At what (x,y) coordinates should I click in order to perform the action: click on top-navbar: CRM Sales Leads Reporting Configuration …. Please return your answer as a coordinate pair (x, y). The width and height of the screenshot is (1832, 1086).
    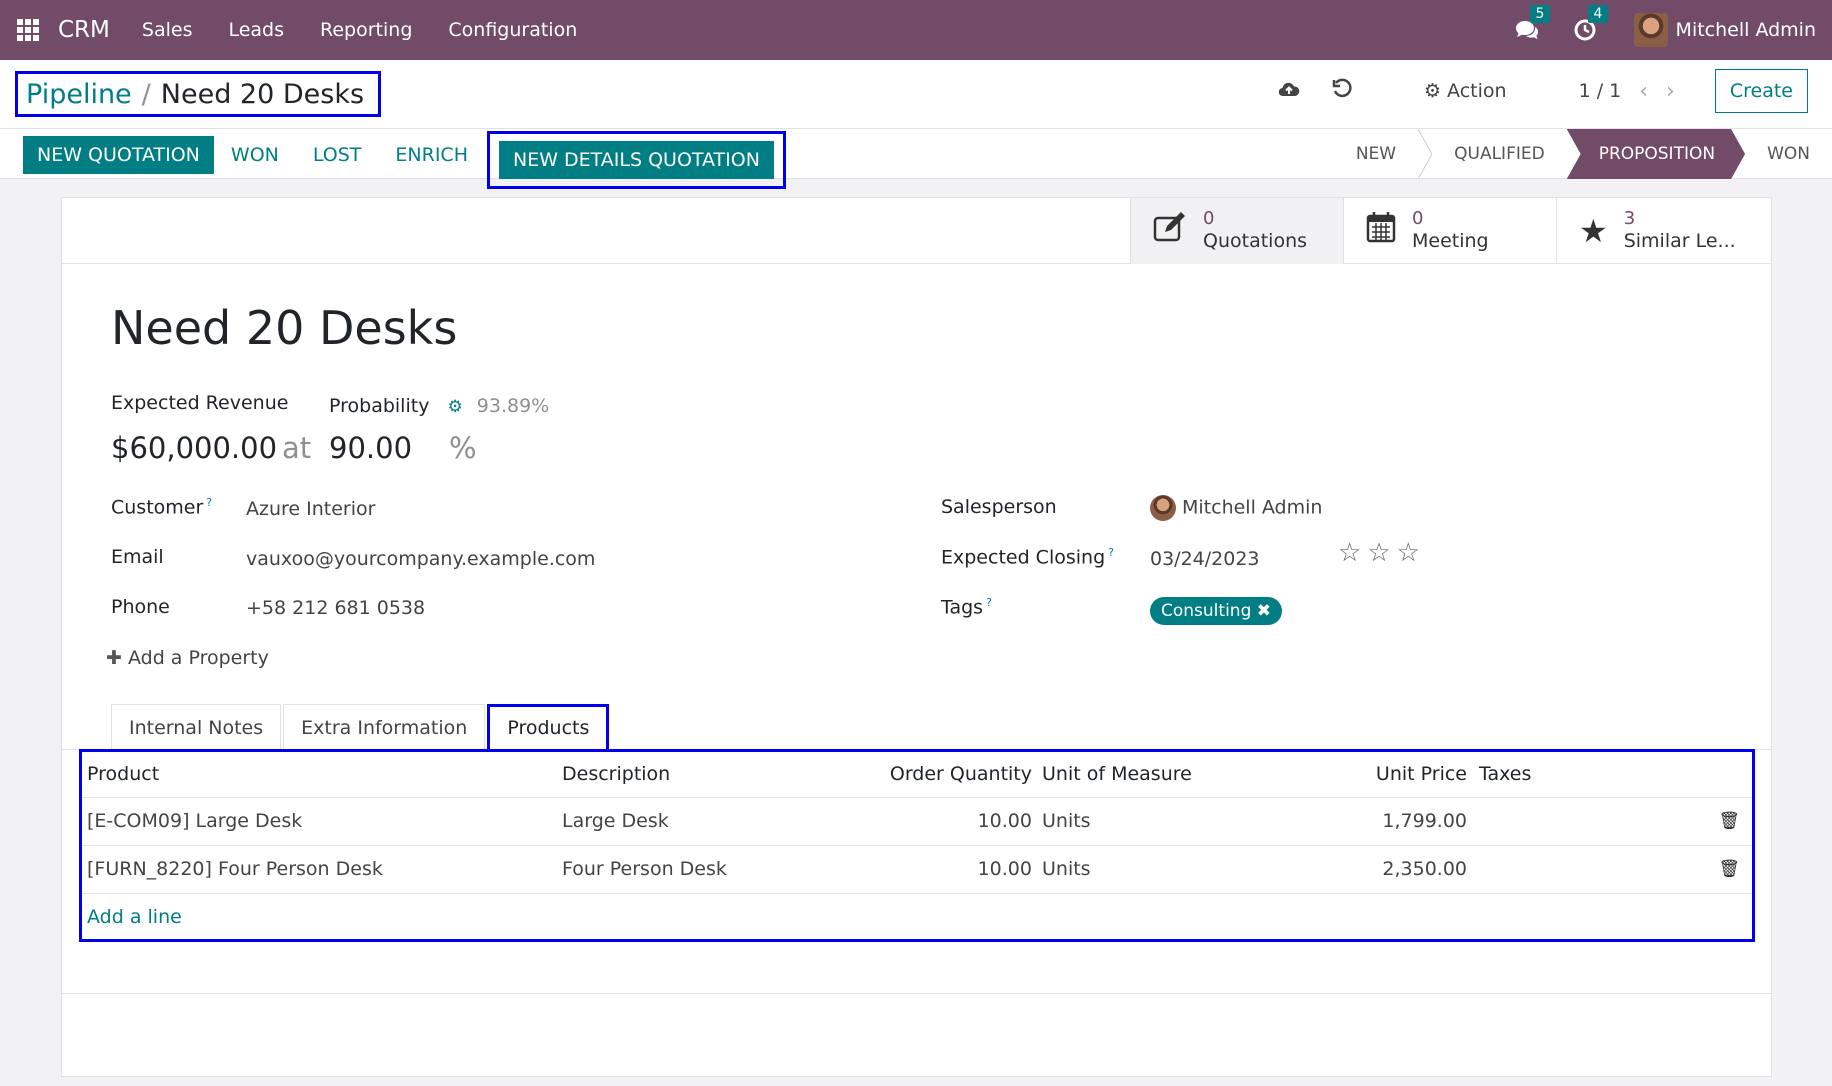
    Looking at the image, I should click on (916, 30).